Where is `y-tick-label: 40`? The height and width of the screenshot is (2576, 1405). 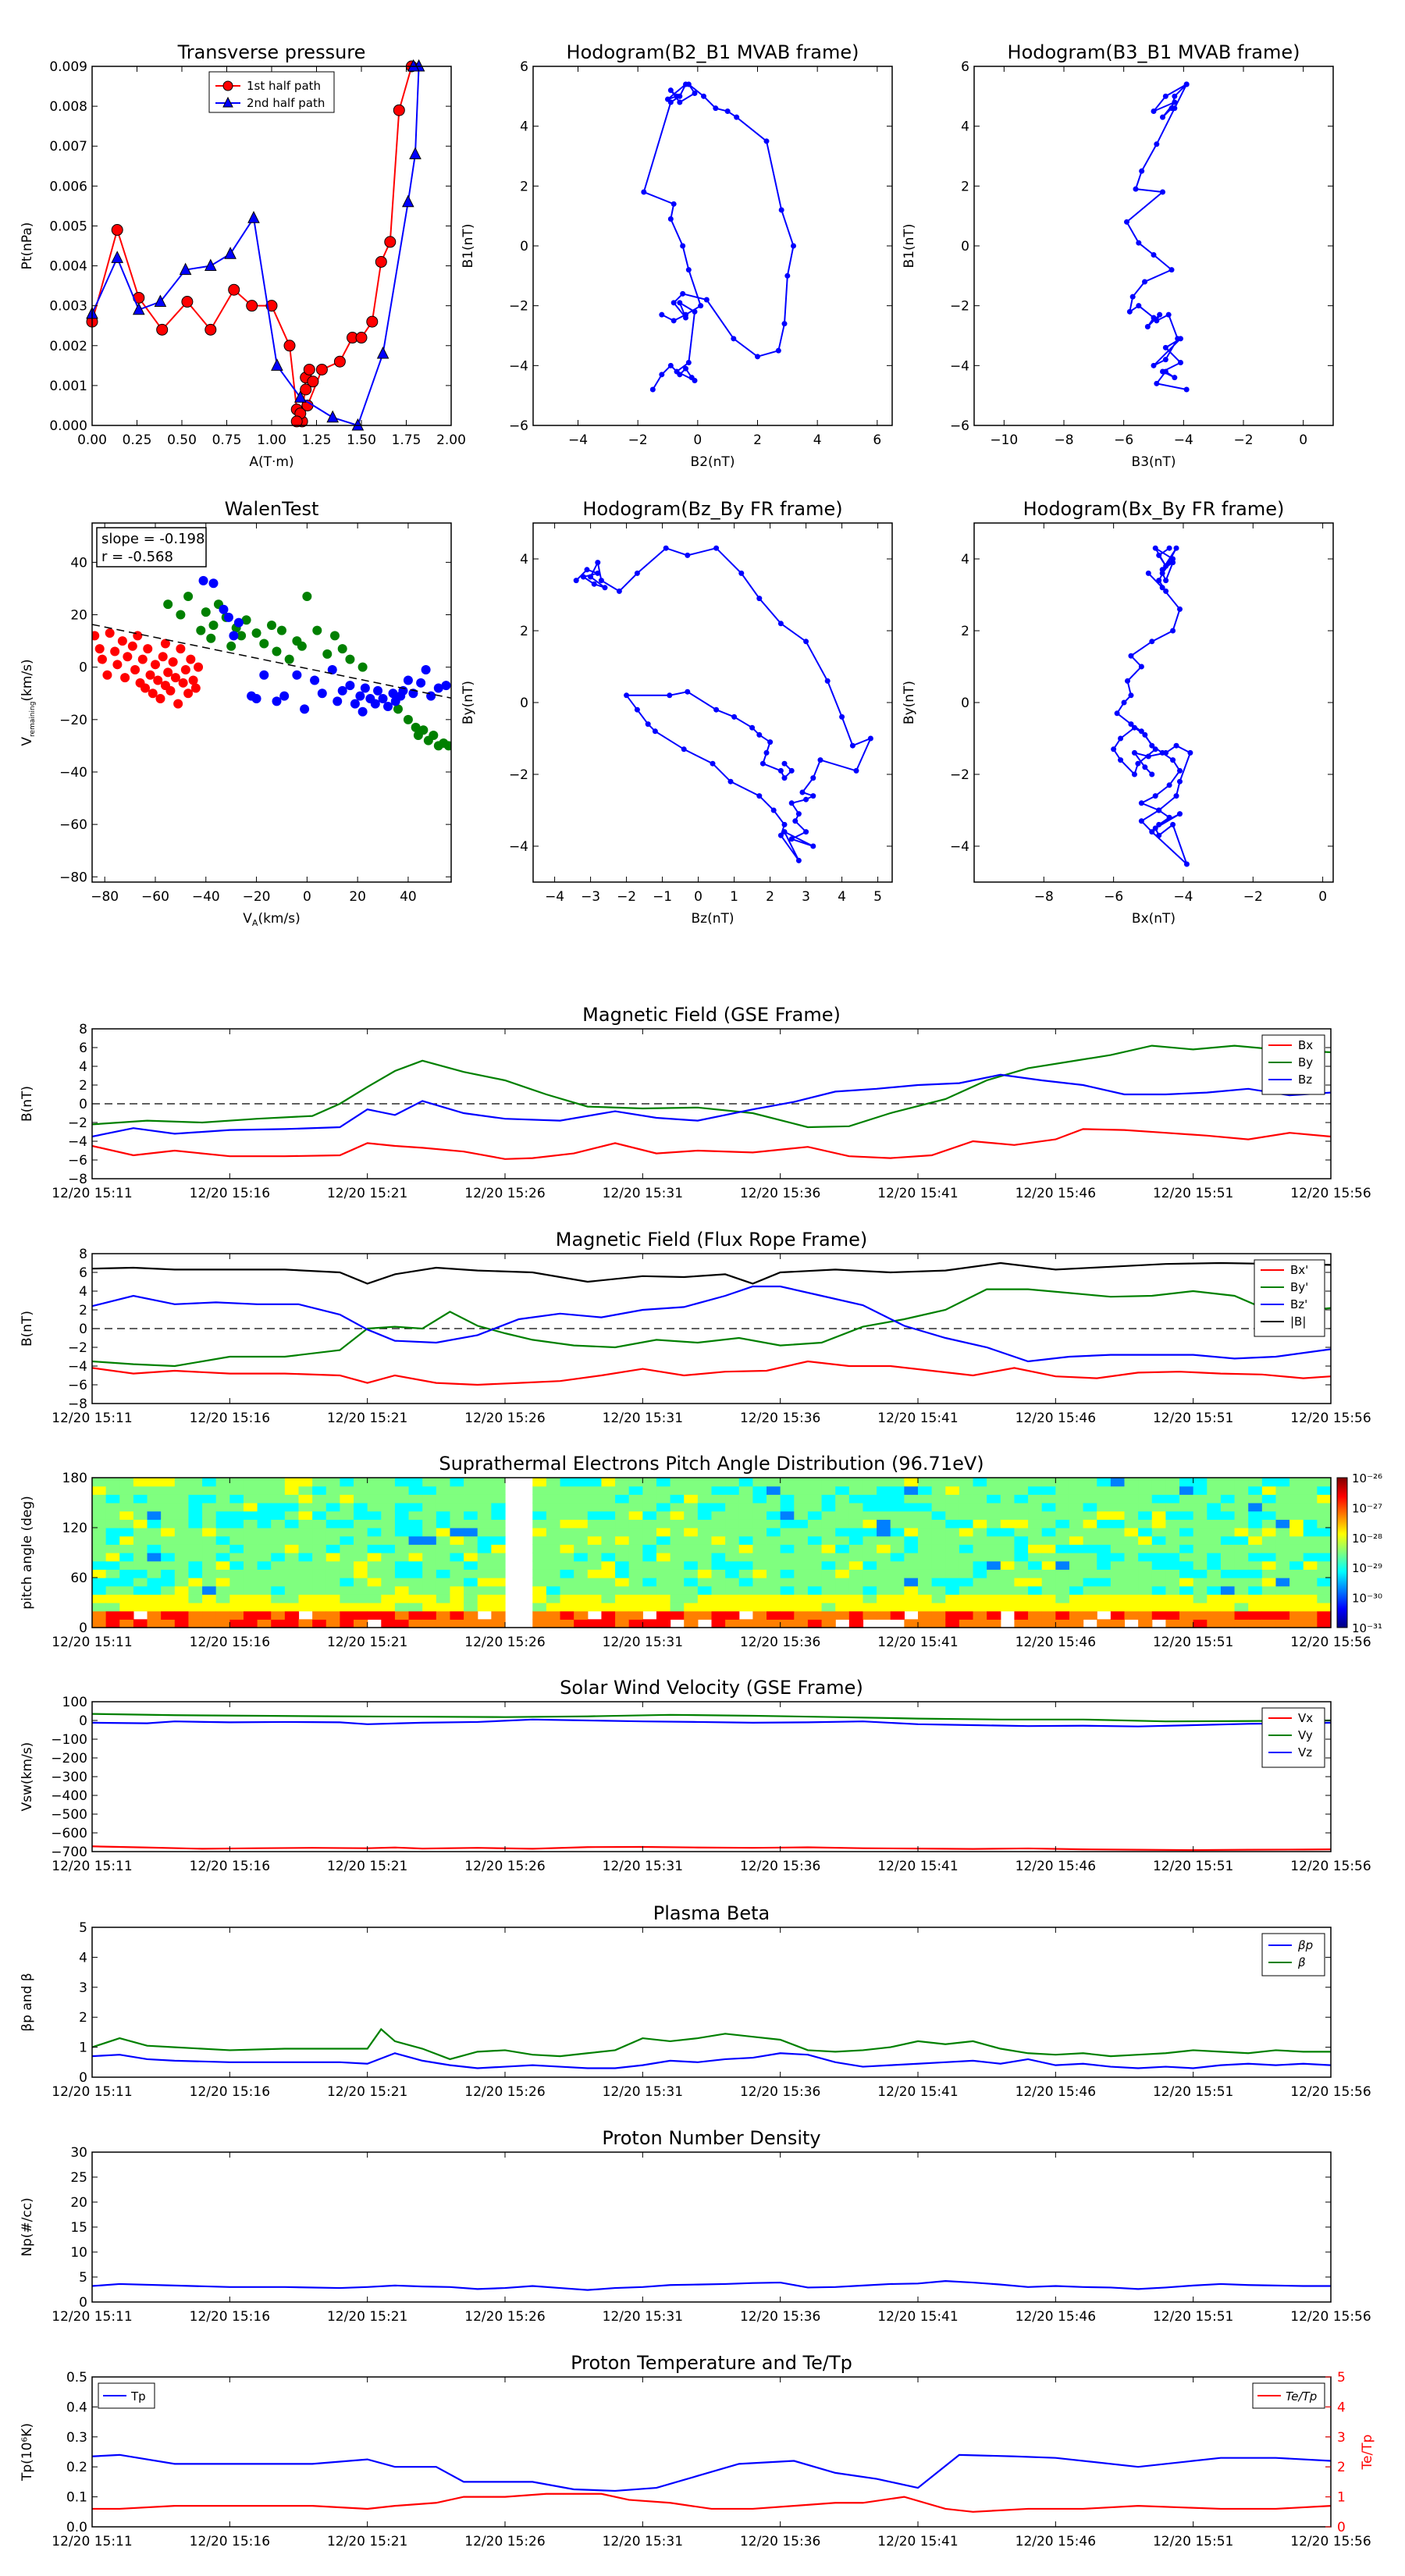
y-tick-label: 40 is located at coordinates (78, 563).